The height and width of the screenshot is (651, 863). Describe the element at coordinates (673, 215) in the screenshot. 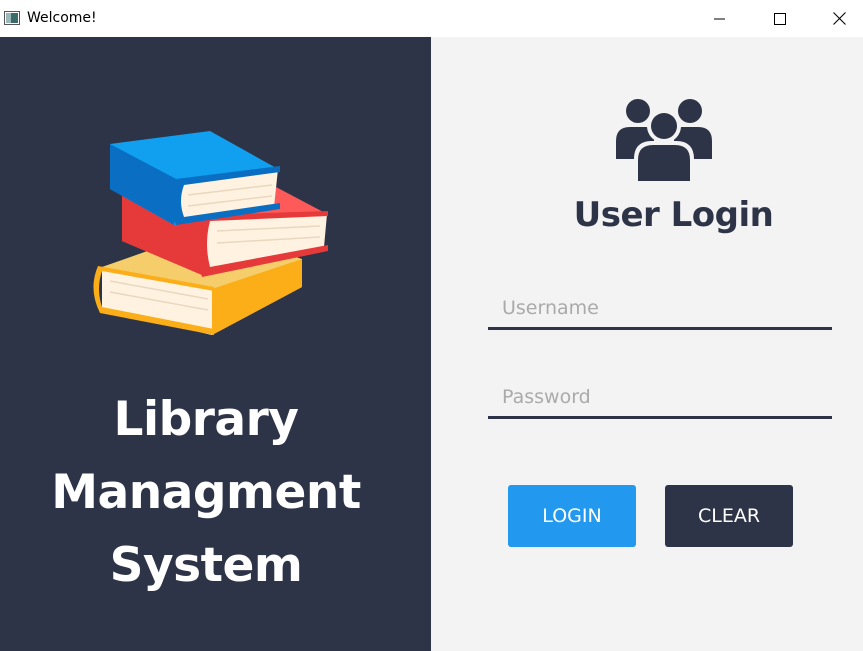

I see `login-heading: User Login` at that location.